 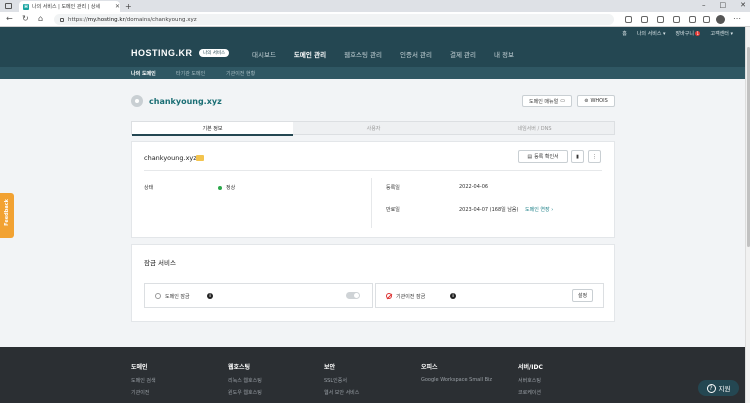 What do you see at coordinates (9, 19) in the screenshot?
I see `back-icon: ←` at bounding box center [9, 19].